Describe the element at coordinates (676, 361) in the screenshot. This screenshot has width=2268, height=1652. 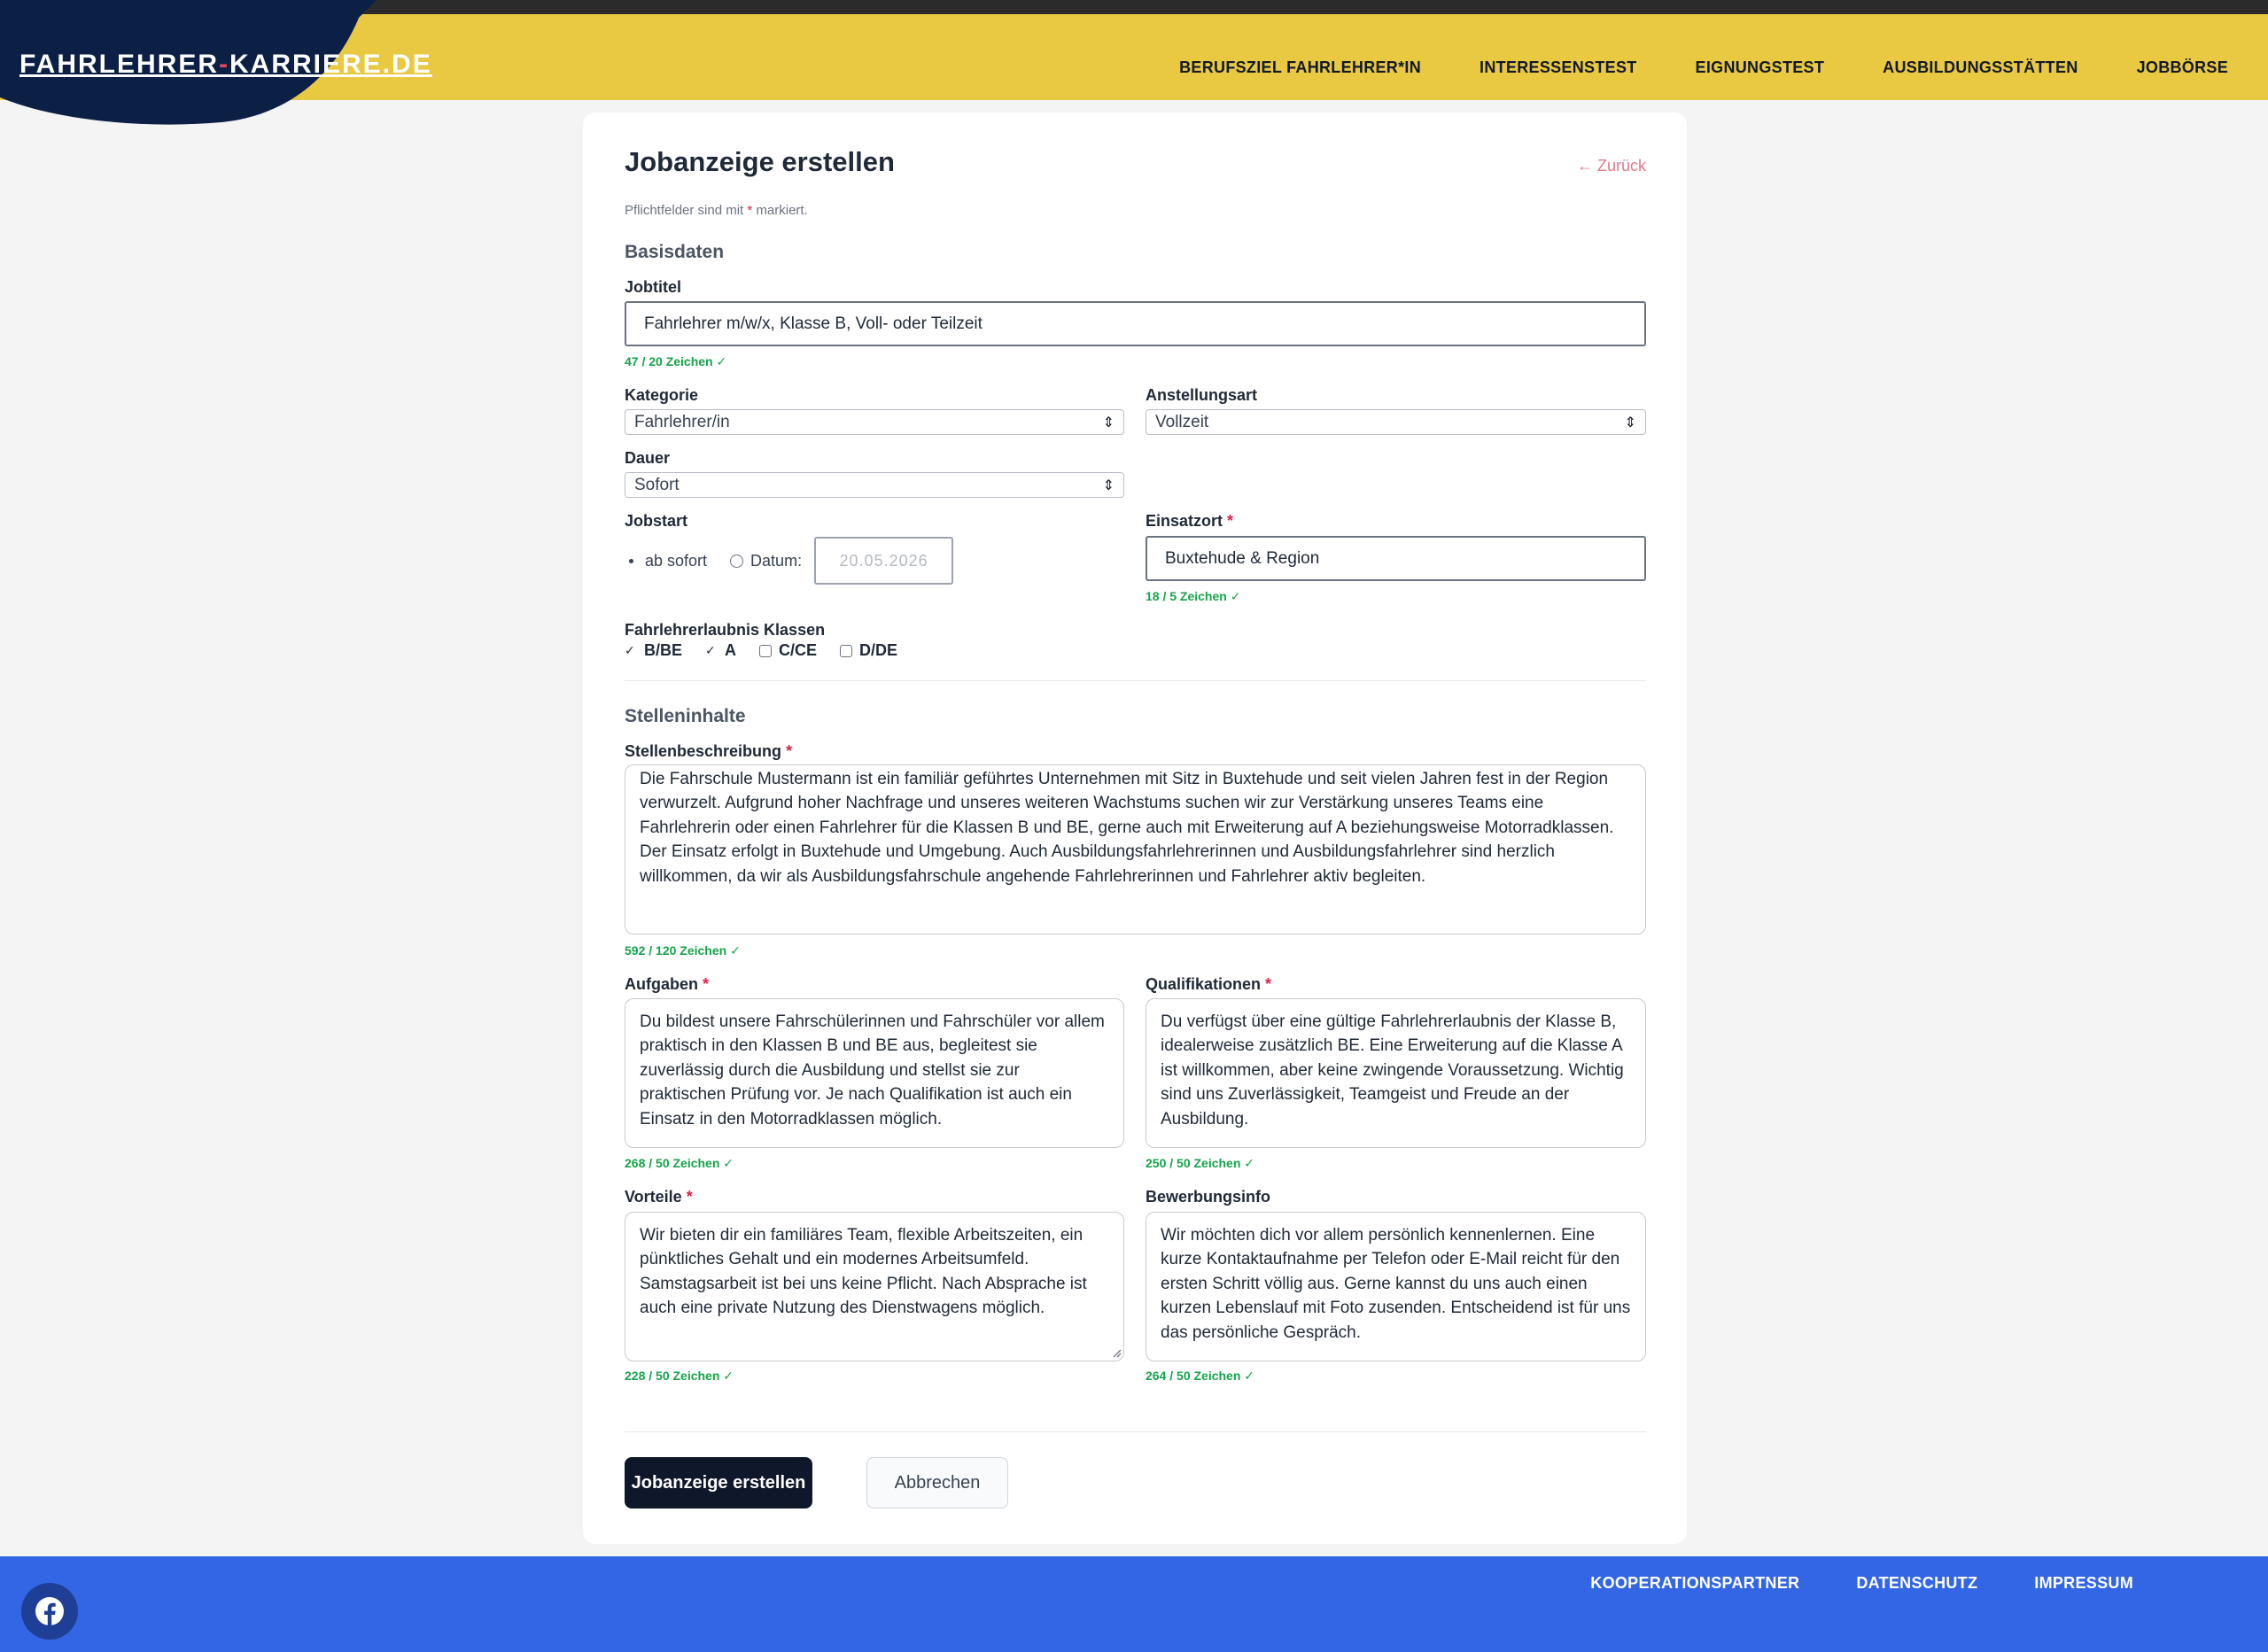
I see `jobtitel-count: 47 / 20 Zeichen ✓` at that location.